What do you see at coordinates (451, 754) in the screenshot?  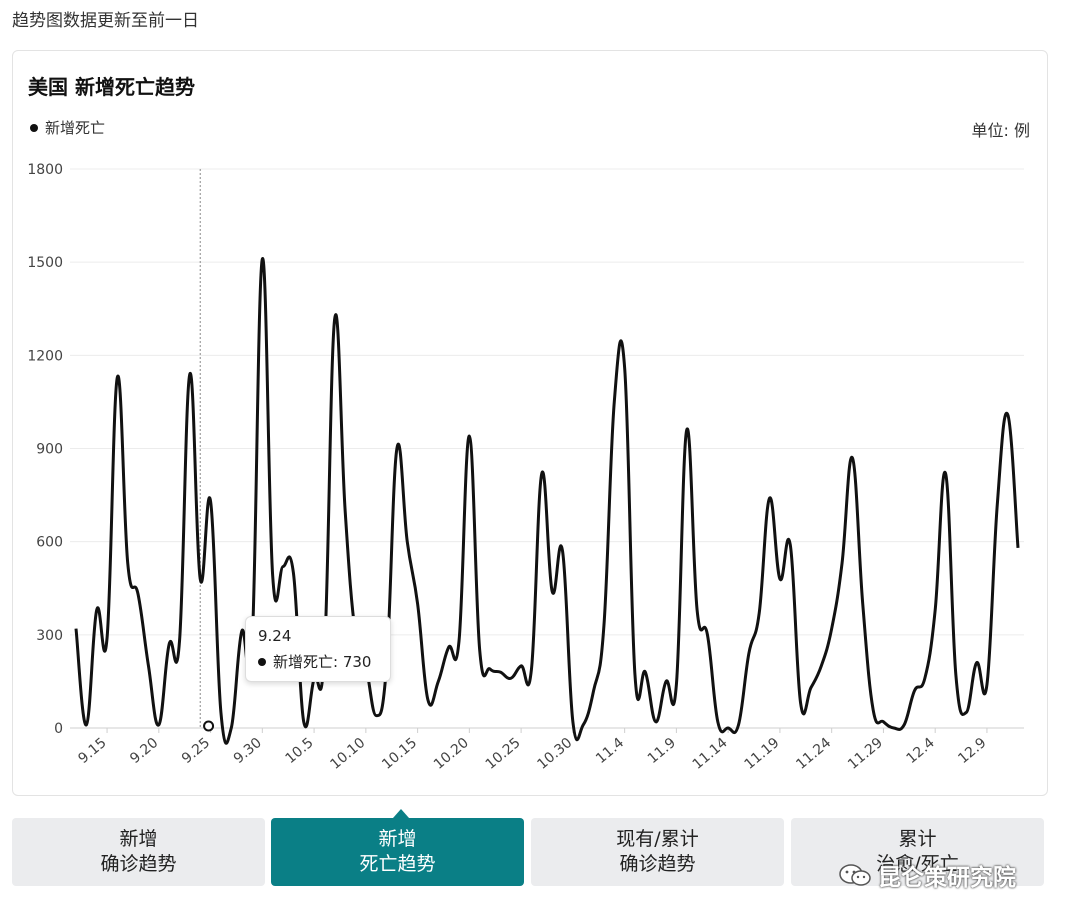 I see `x-tick-label: 10.20` at bounding box center [451, 754].